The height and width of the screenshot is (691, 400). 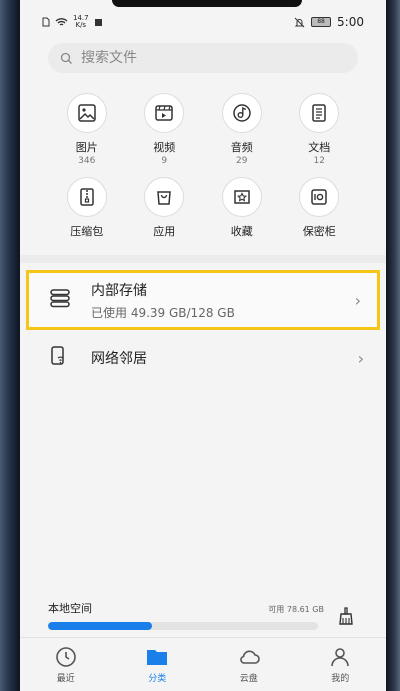 I want to click on storage-stack-icon, so click(x=60, y=298).